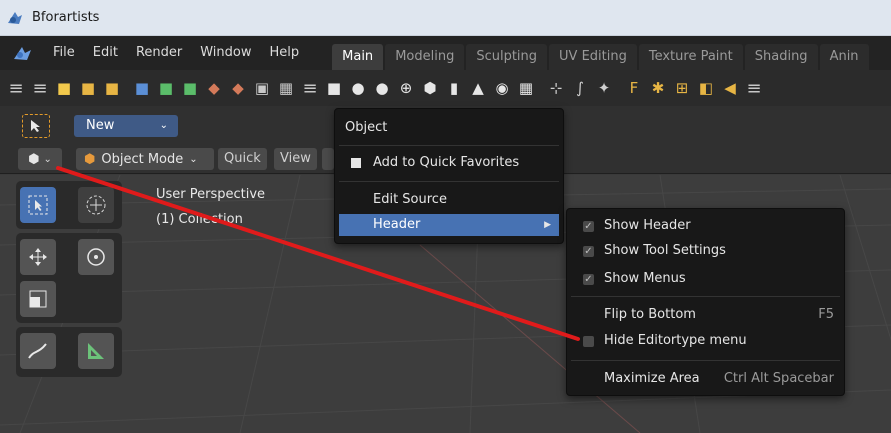 This screenshot has height=433, width=891. Describe the element at coordinates (690, 57) in the screenshot. I see `tab-texture-paint: Texture Paint` at that location.